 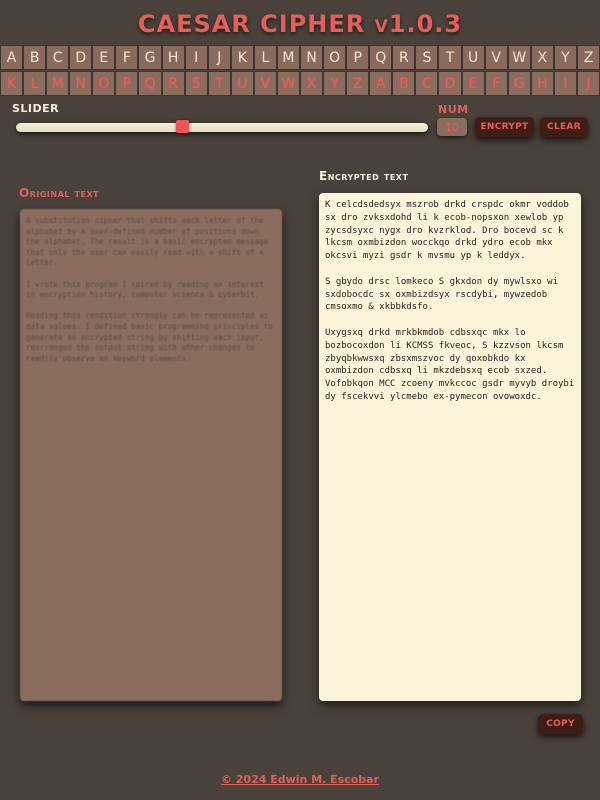 What do you see at coordinates (219, 57) in the screenshot?
I see `plain-letter-j: J` at bounding box center [219, 57].